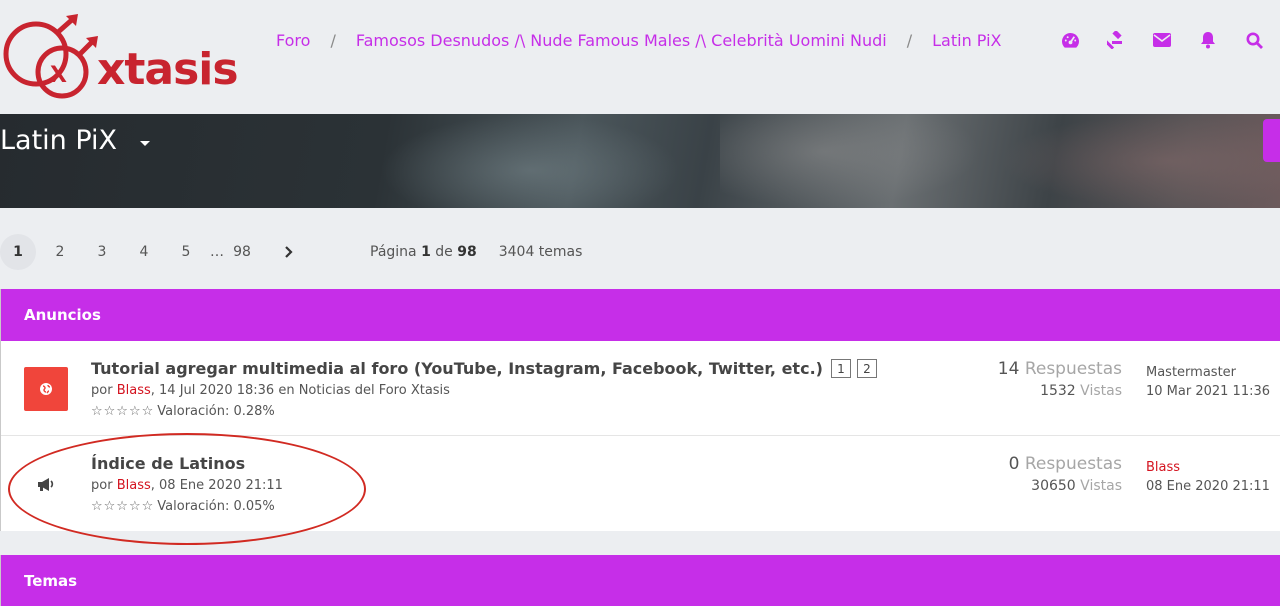 Image resolution: width=1280 pixels, height=606 pixels. What do you see at coordinates (1208, 40) in the screenshot?
I see `bell-icon` at bounding box center [1208, 40].